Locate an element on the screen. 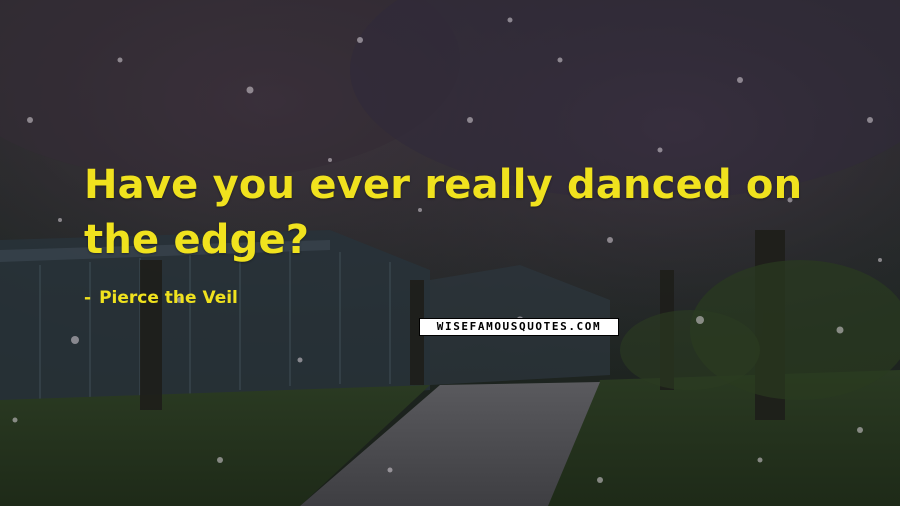 This screenshot has width=900, height=506. quote-author: - Pierce the Veil is located at coordinates (161, 298).